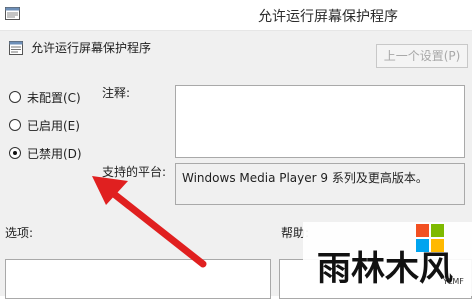 This screenshot has height=299, width=472. I want to click on watermark-brand-text: 雨林木风, so click(385, 269).